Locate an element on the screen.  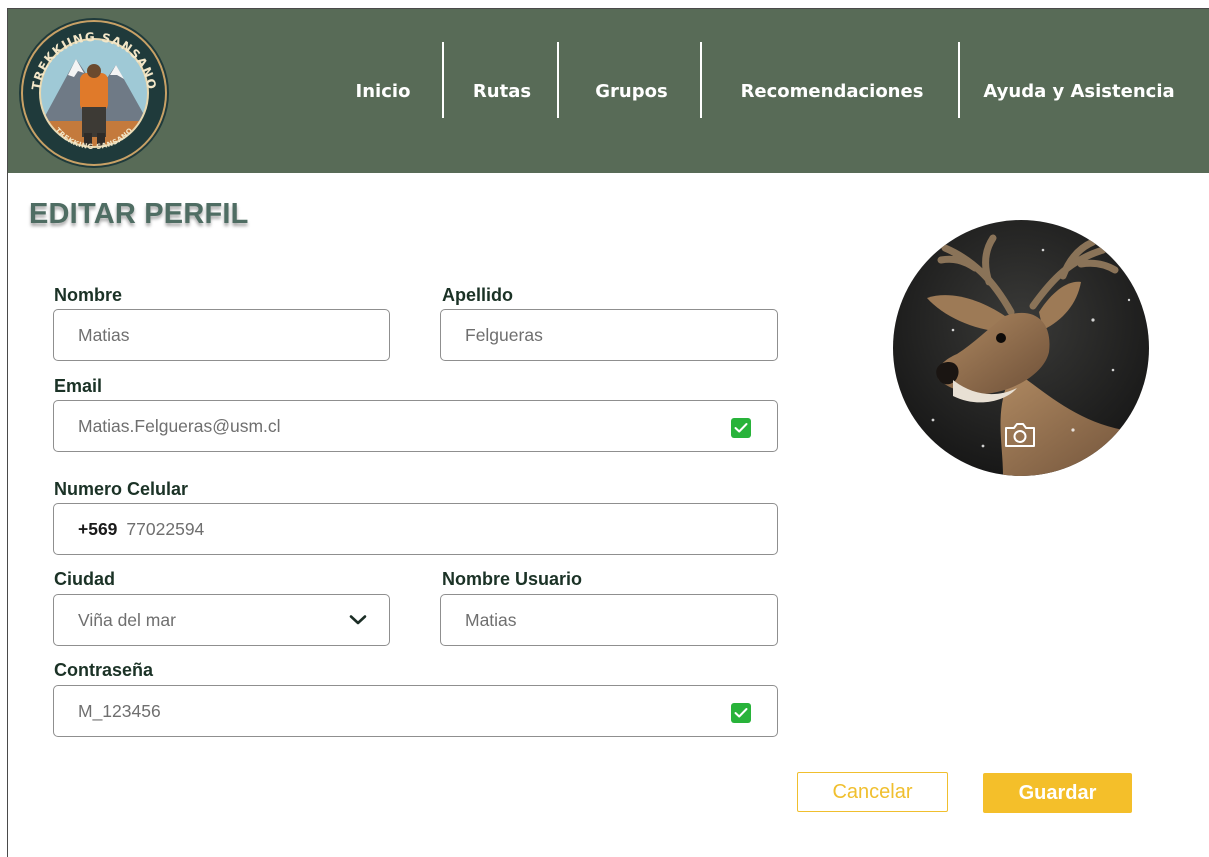
email-input: Matias.Felgueras@usm.cl is located at coordinates (415, 426).